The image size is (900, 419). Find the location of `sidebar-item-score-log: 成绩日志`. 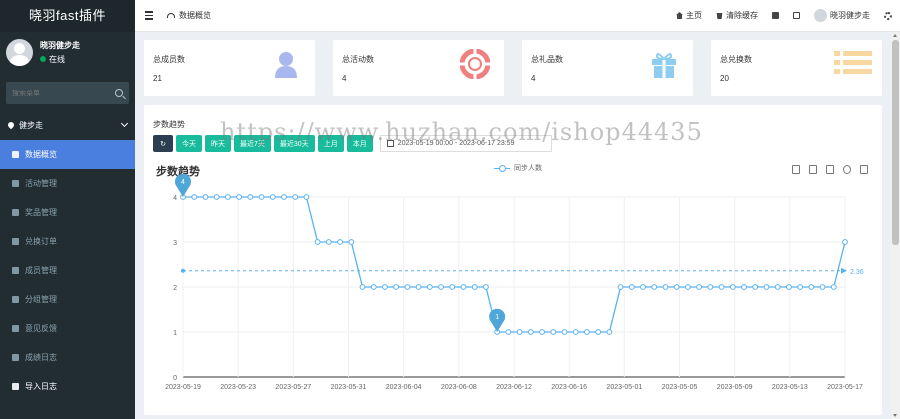

sidebar-item-score-log: 成绩日志 is located at coordinates (67, 357).